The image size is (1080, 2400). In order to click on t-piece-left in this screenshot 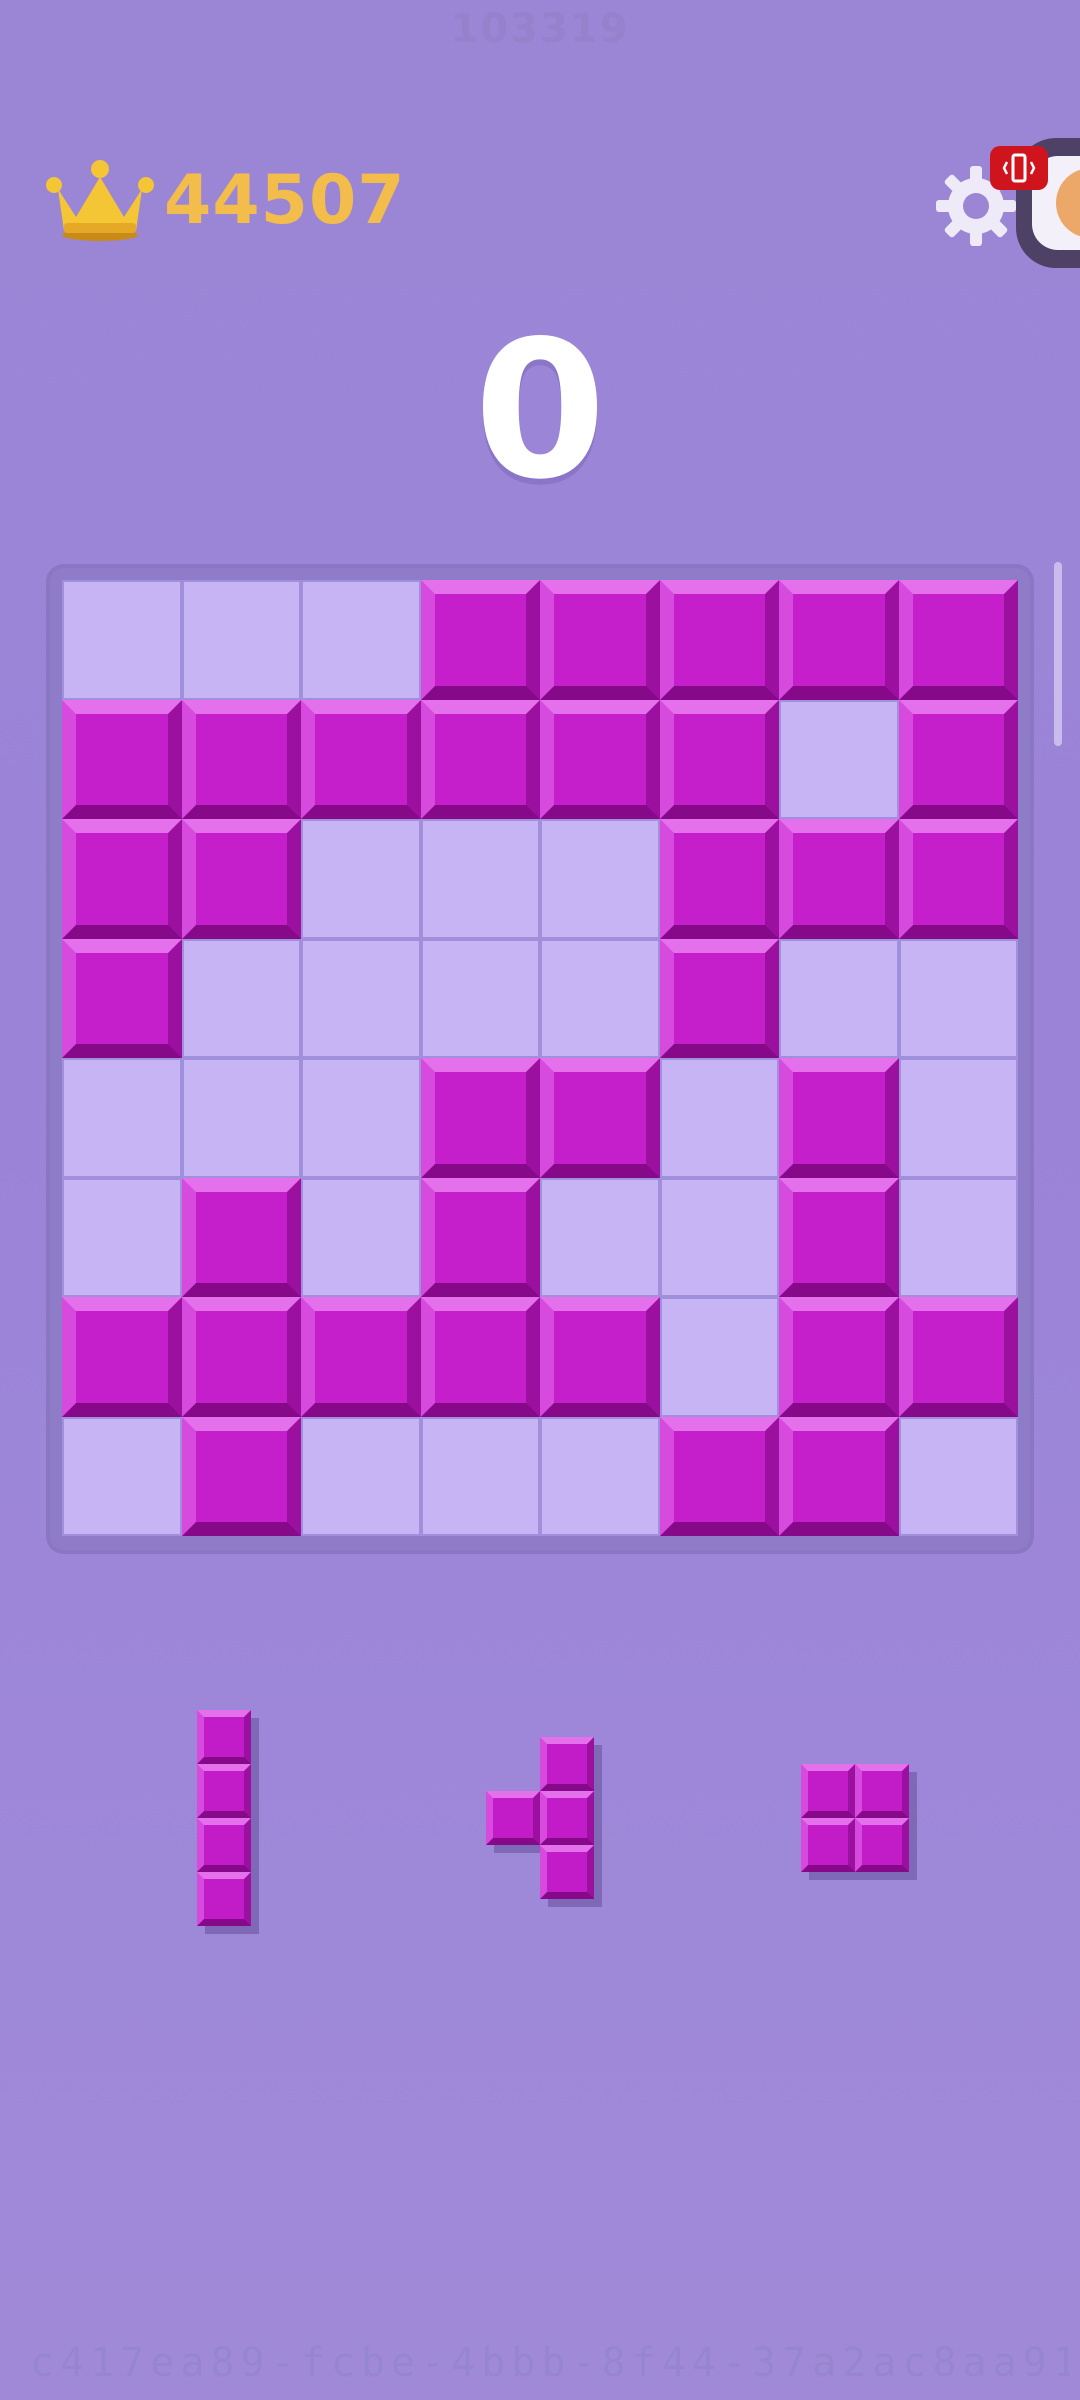, I will do `click(540, 1818)`.